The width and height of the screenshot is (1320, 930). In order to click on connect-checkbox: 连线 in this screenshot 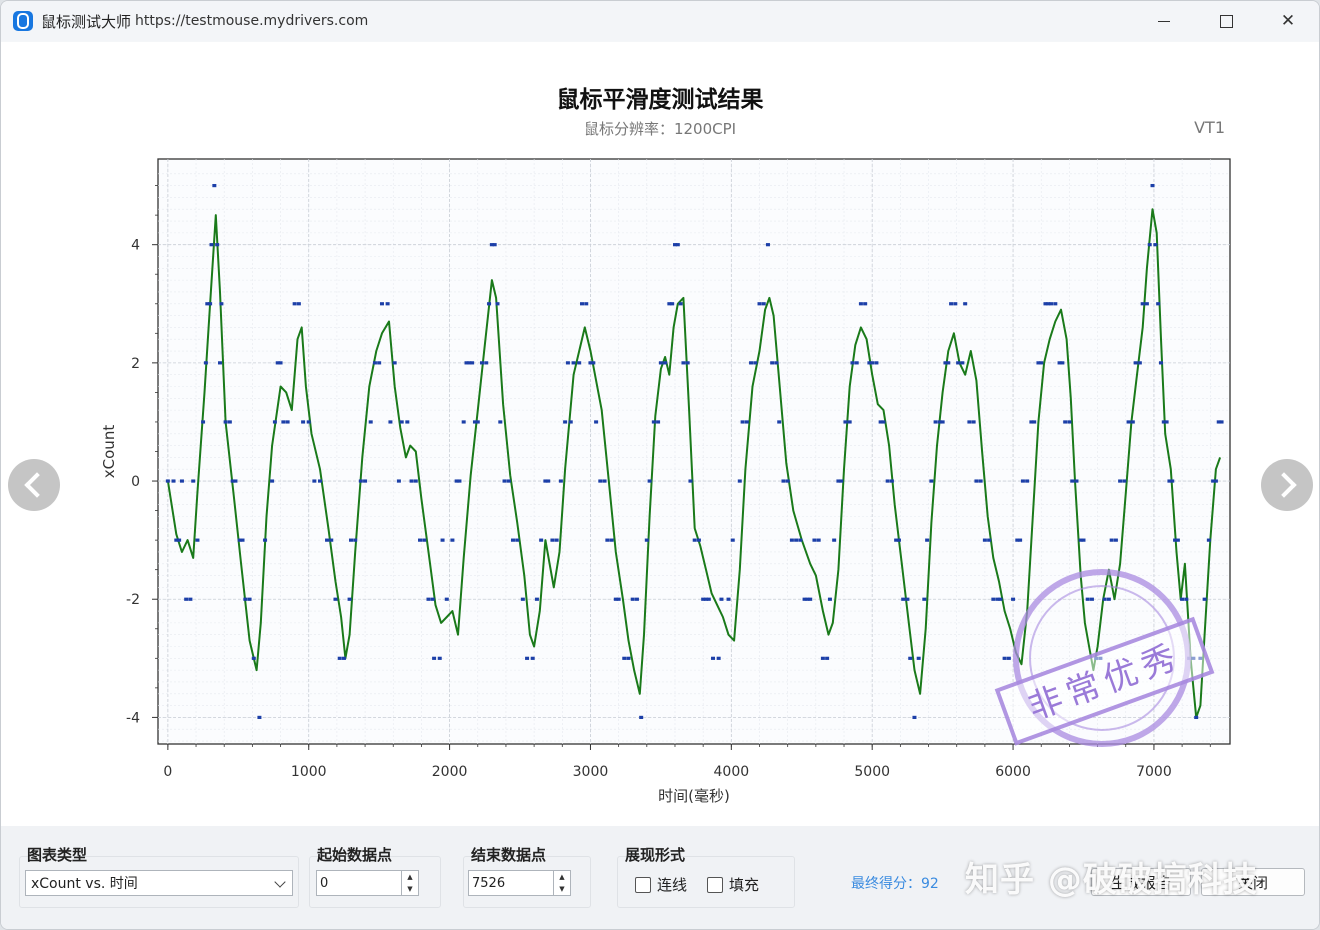, I will do `click(661, 884)`.